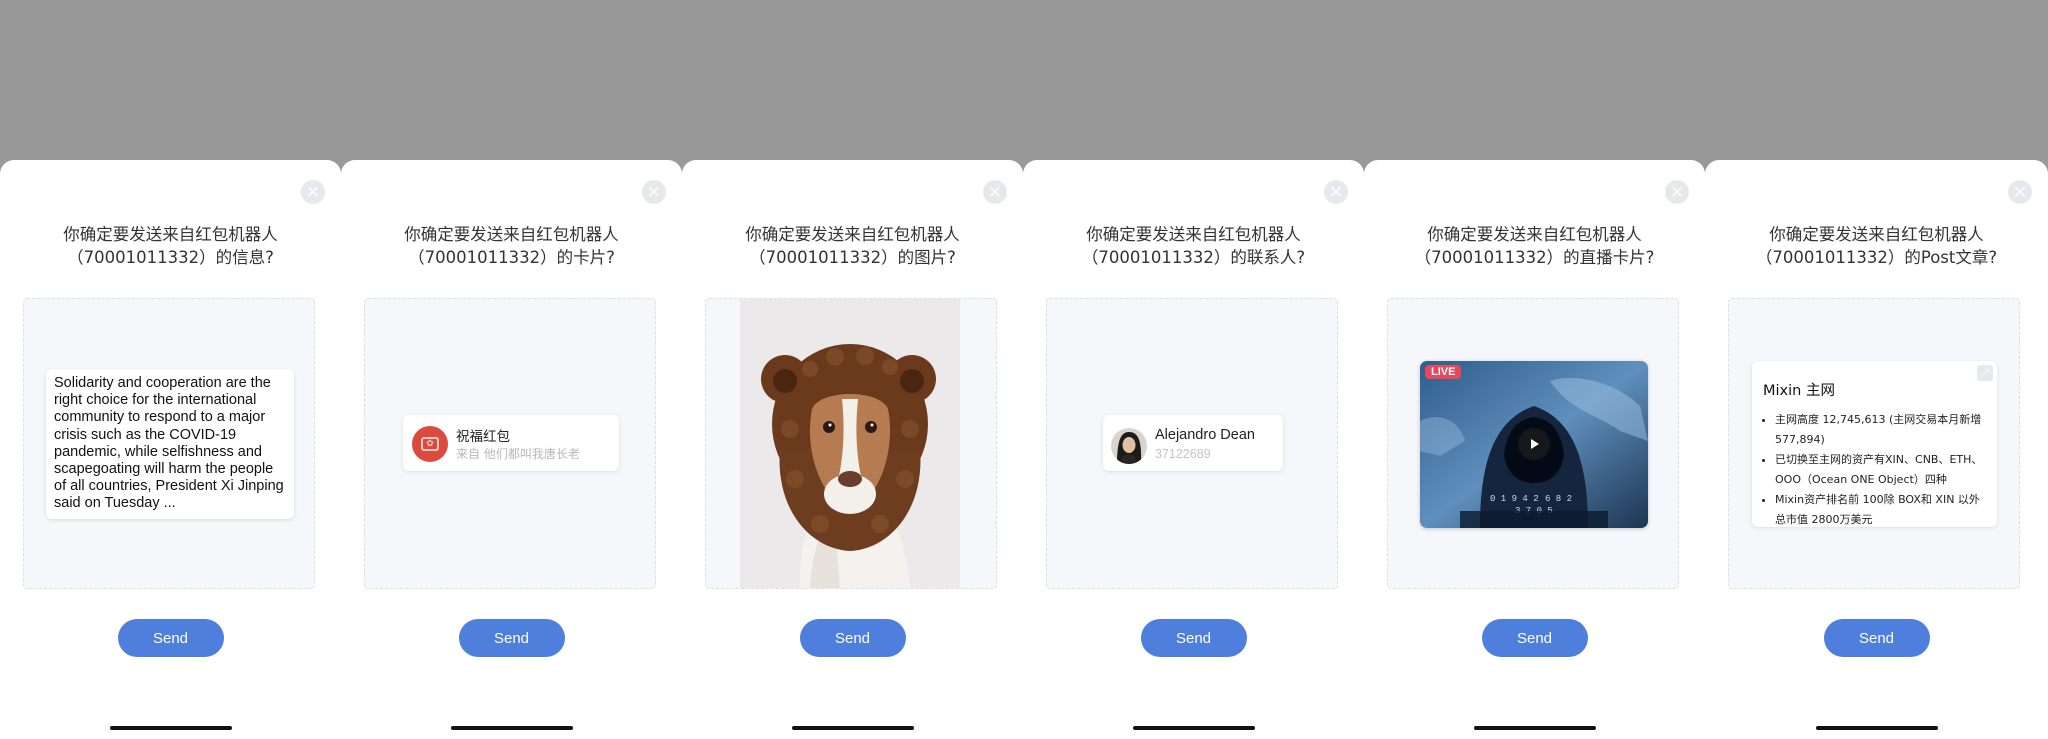 The image size is (2048, 739). What do you see at coordinates (1193, 257) in the screenshot?
I see `title-line-2: （70001011332）的联系人?` at bounding box center [1193, 257].